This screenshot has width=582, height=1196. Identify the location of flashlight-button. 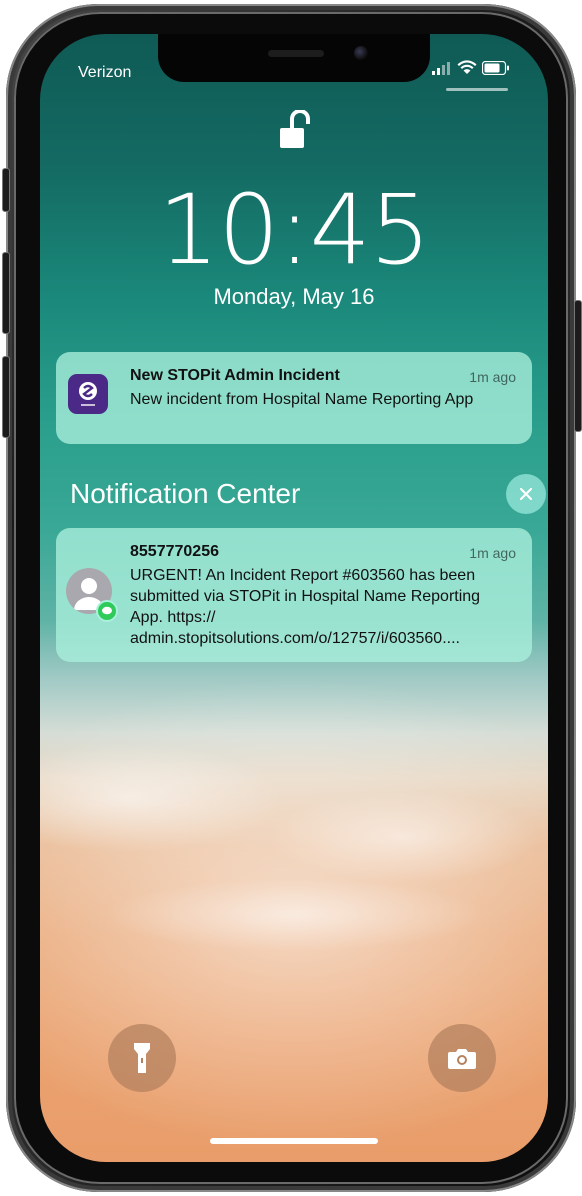
(142, 1058).